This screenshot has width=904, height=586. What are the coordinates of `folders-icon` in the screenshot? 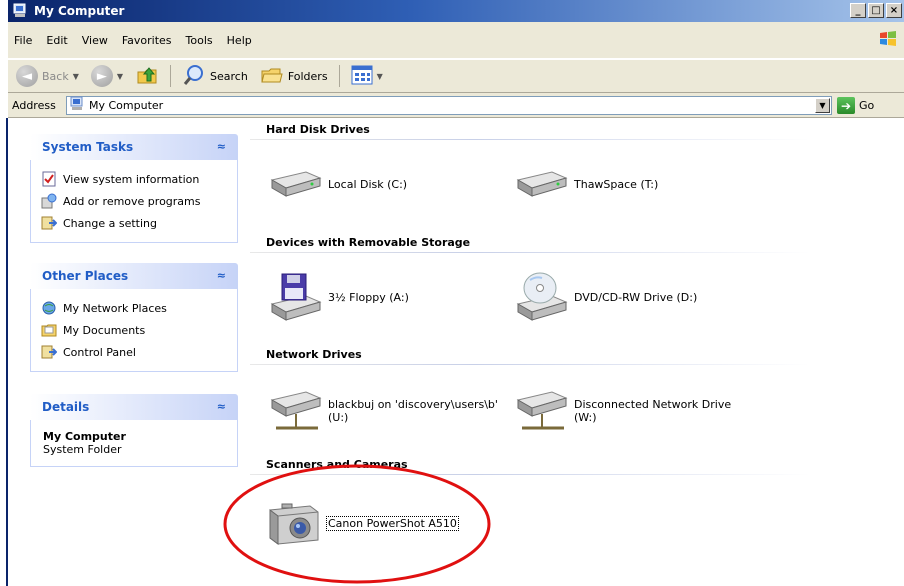 It's located at (272, 76).